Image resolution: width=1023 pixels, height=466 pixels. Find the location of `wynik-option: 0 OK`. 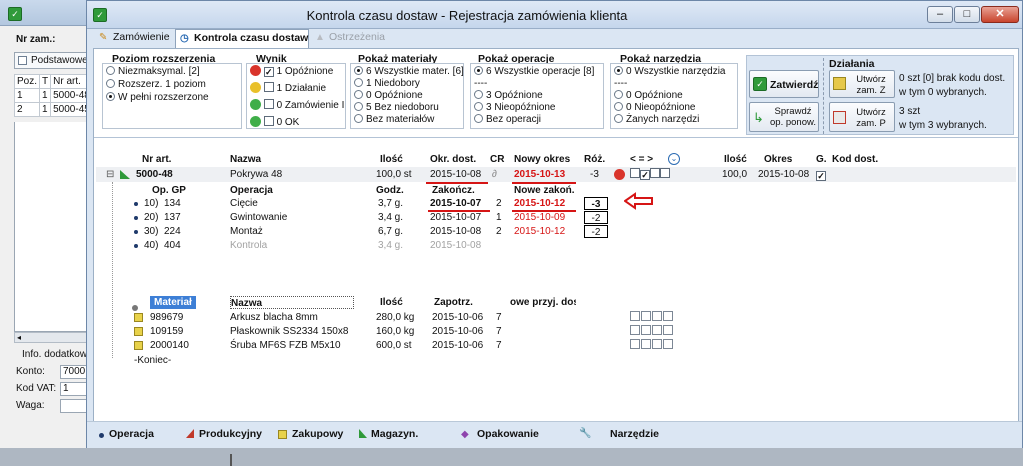

wynik-option: 0 OK is located at coordinates (274, 122).